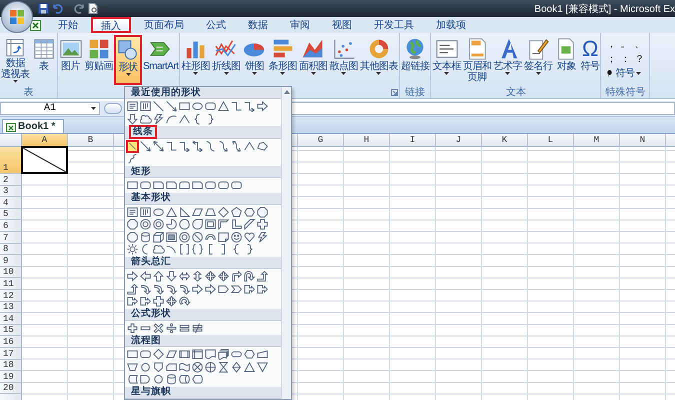  I want to click on scrollbar, so click(286, 243).